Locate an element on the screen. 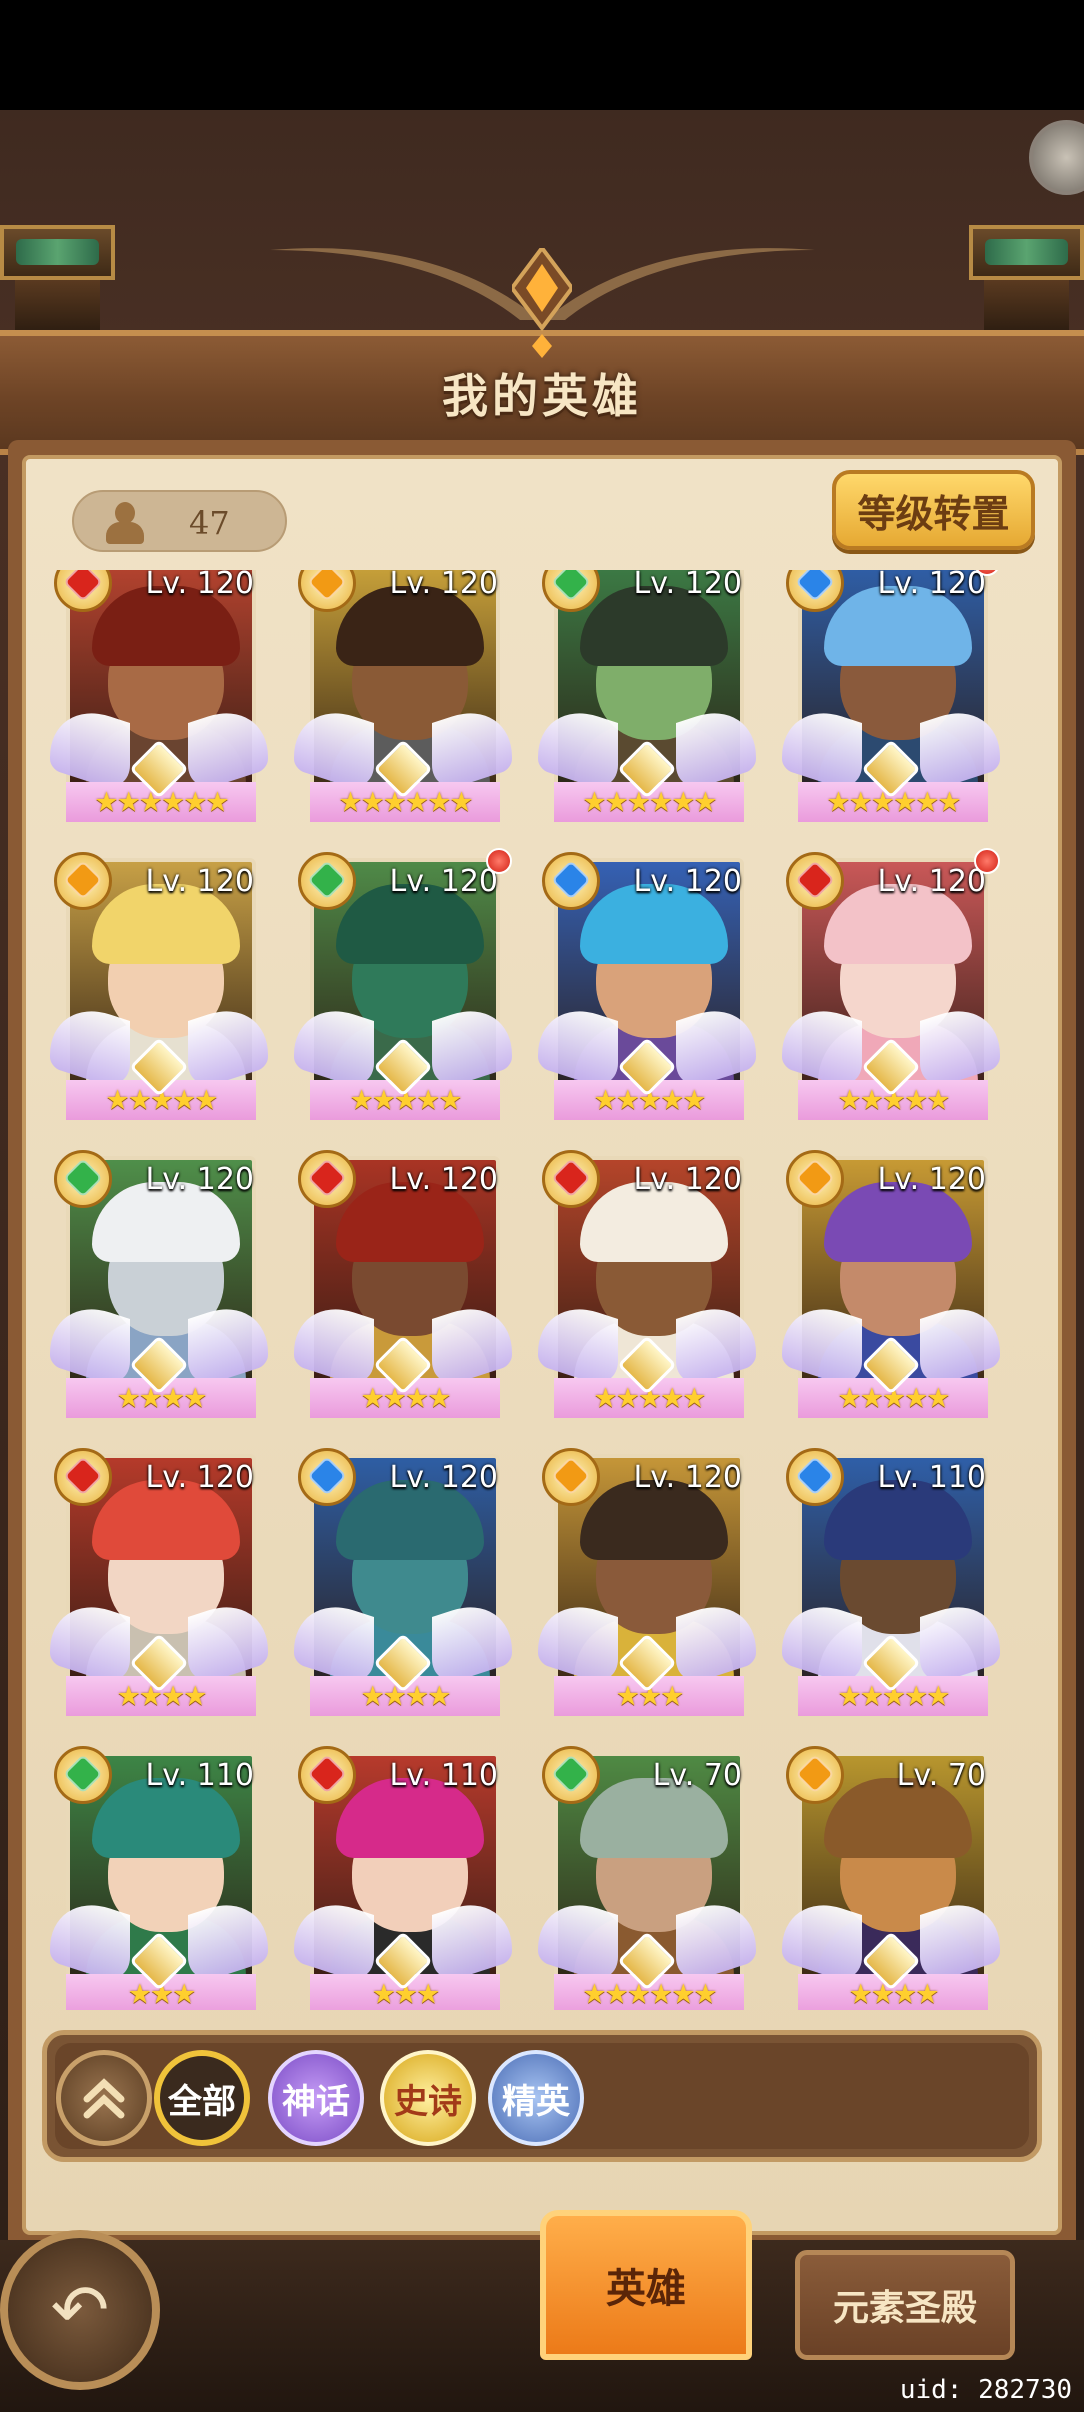 Image resolution: width=1084 pixels, height=2412 pixels. filter-elite-button: 精英 is located at coordinates (536, 2098).